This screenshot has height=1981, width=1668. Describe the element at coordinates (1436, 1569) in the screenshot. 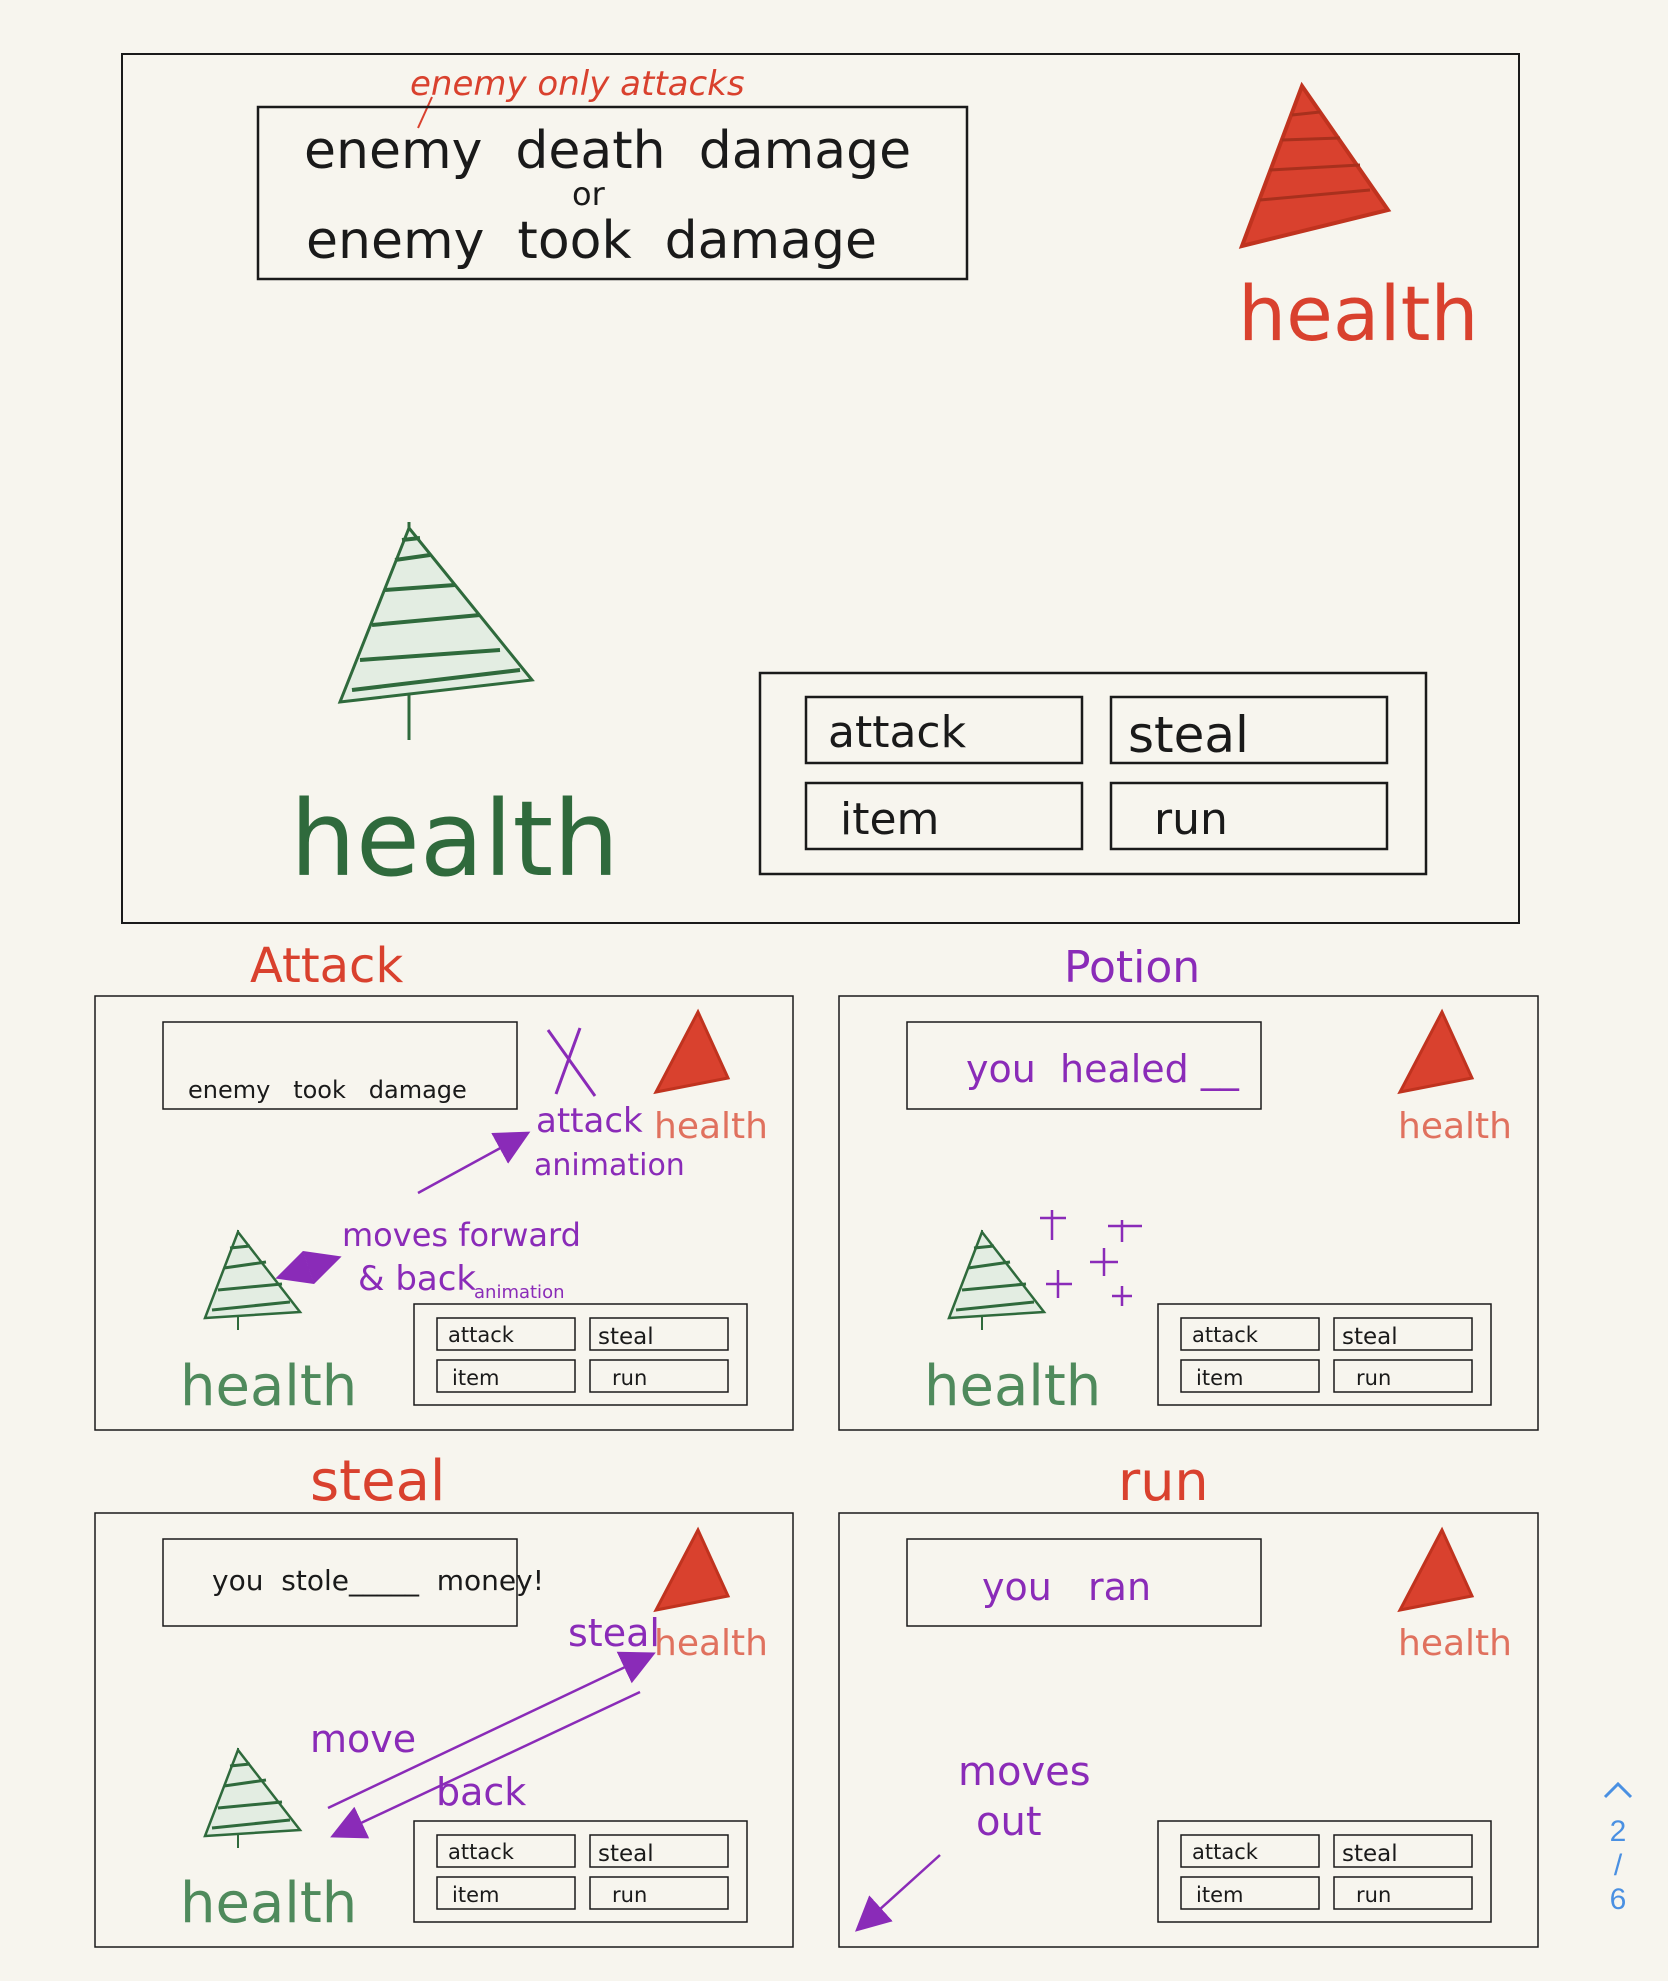

I see `run-enemy-icon` at that location.